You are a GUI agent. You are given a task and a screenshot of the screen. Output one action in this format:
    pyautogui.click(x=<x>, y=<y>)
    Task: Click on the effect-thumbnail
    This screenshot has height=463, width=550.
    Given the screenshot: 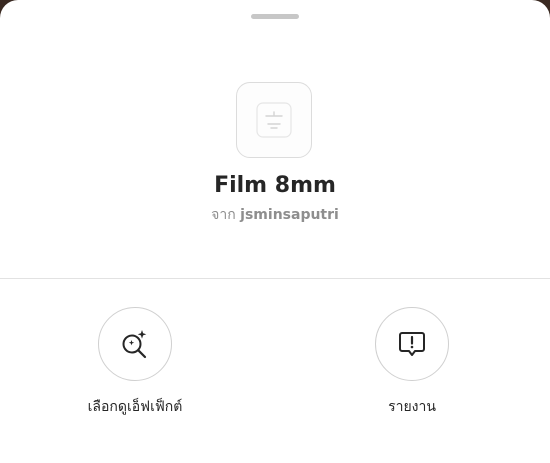 What is the action you would take?
    pyautogui.click(x=274, y=120)
    